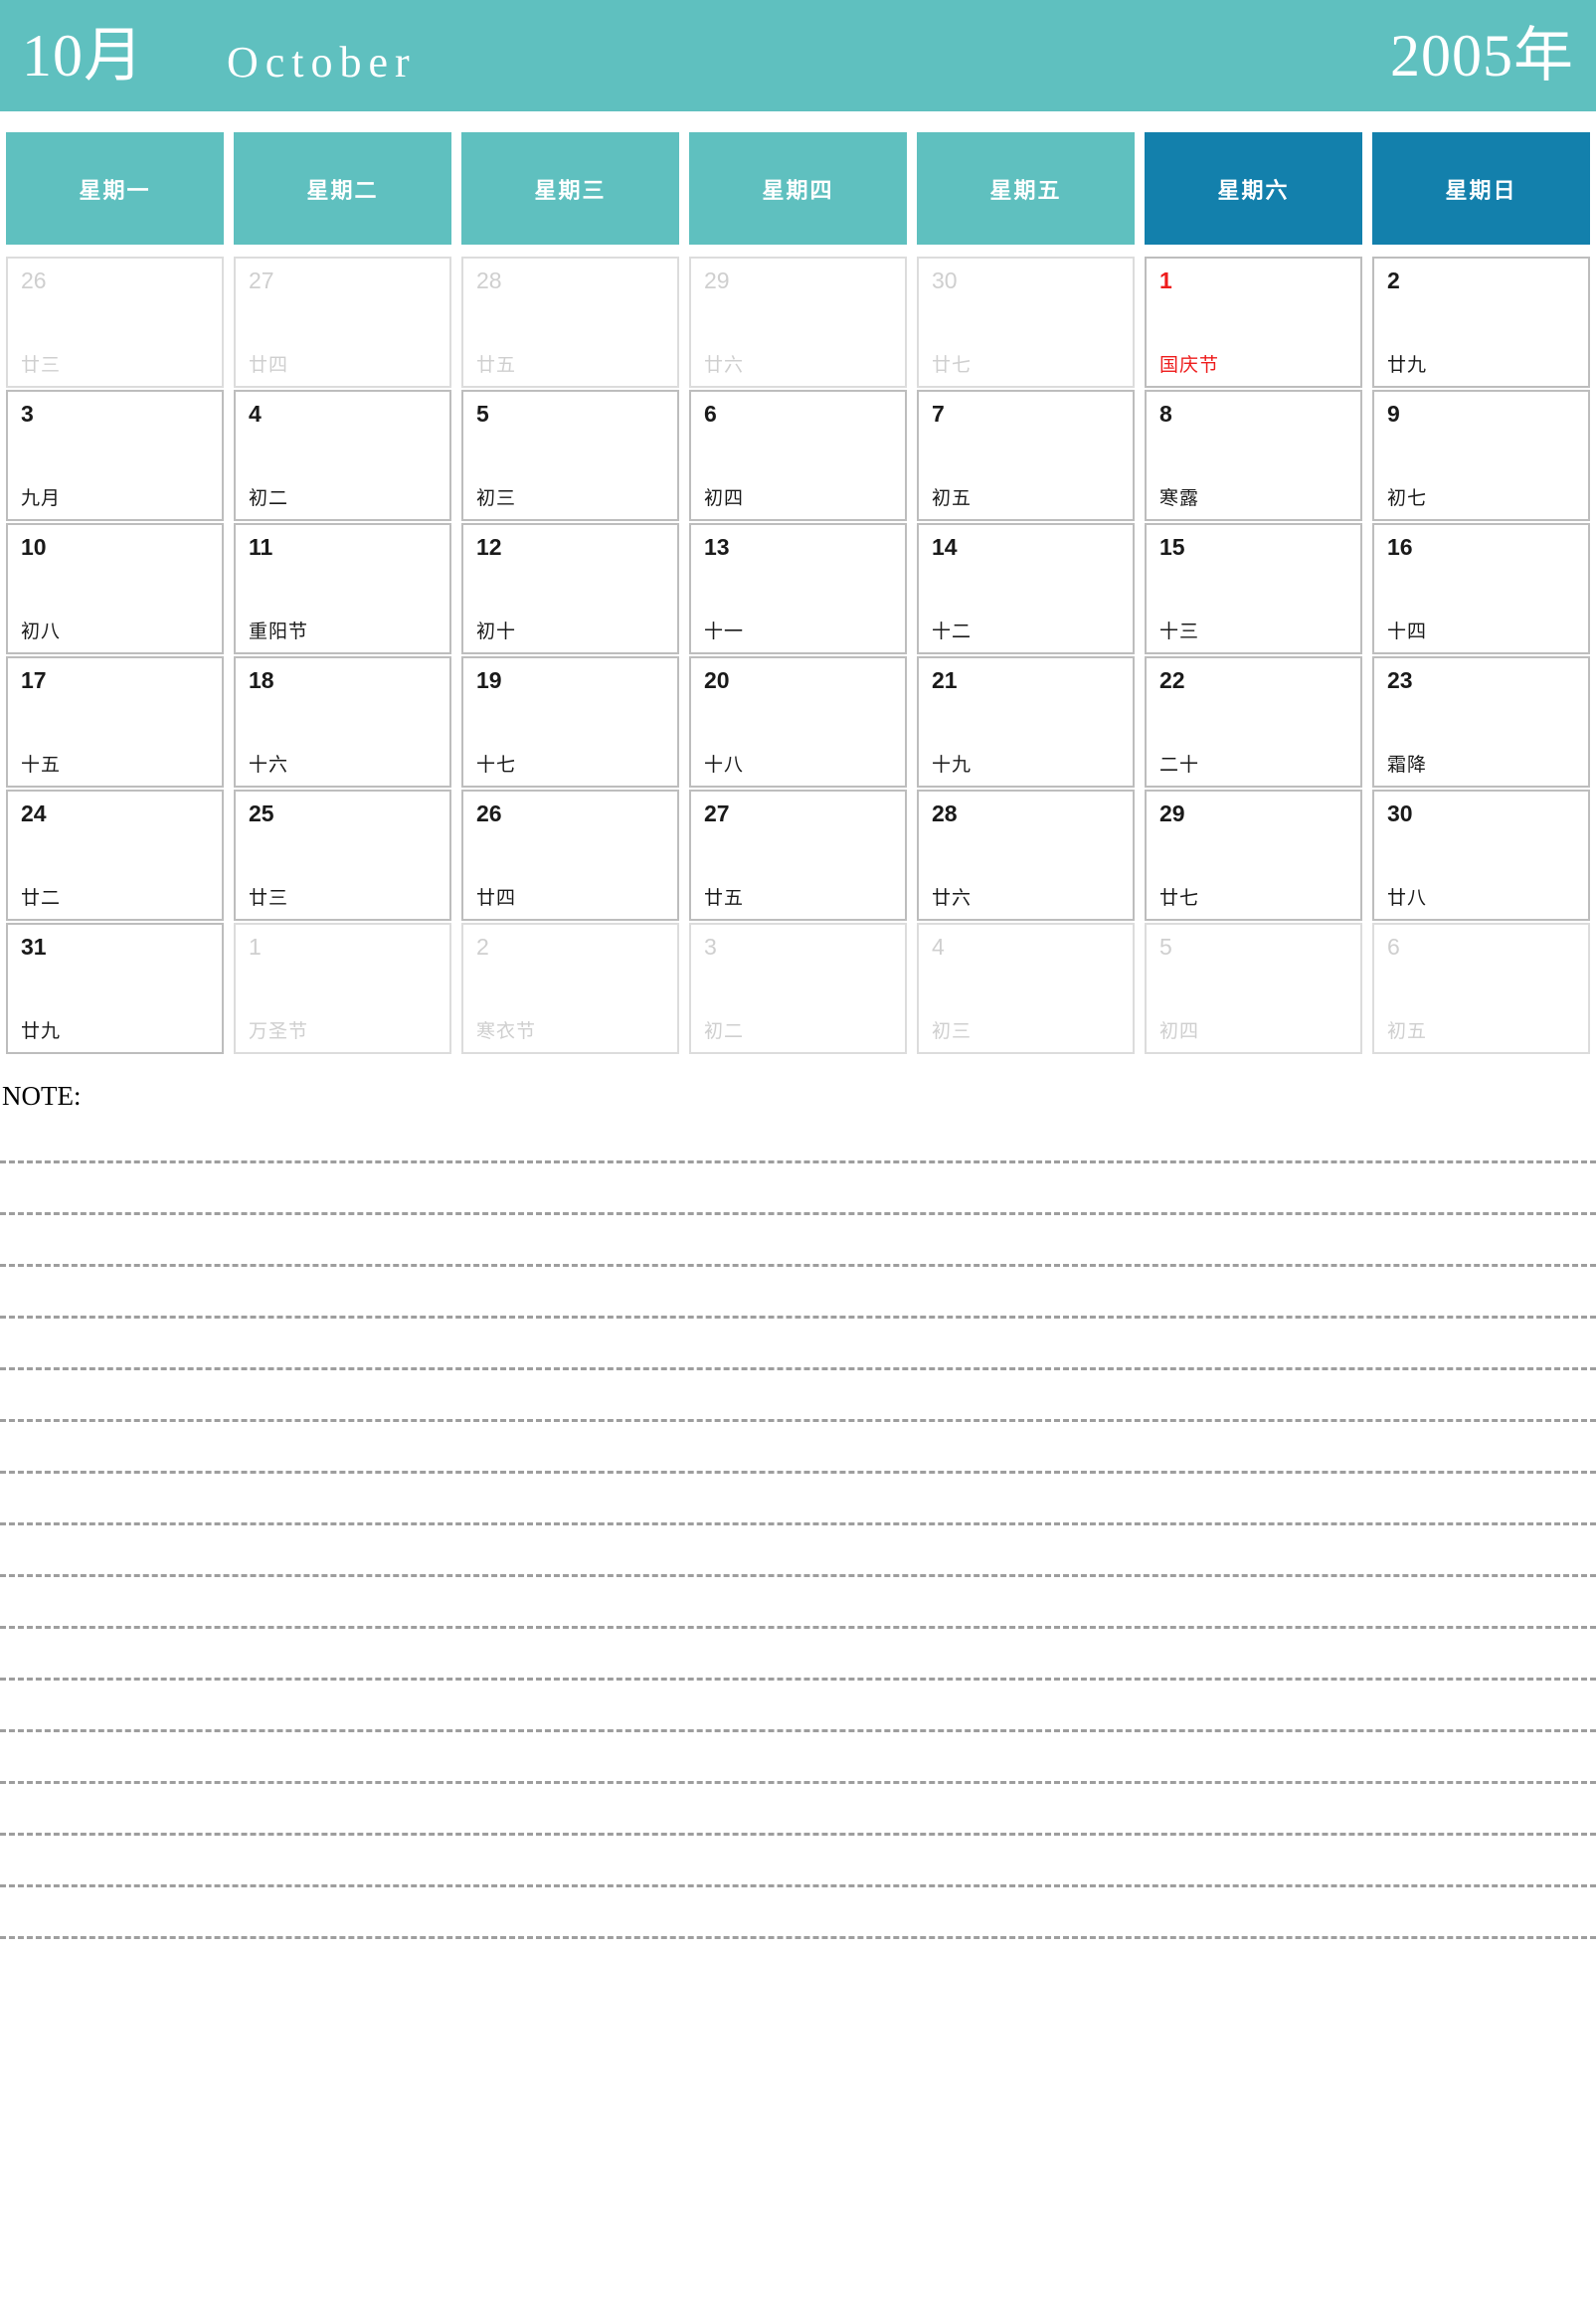  I want to click on calendar-day-cell: 28 廿六, so click(1026, 856).